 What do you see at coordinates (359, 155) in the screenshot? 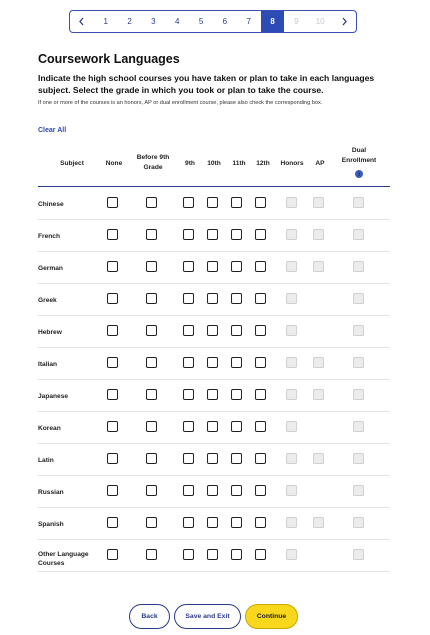
I see `header-dual-enrollment: Dual Enrollment` at bounding box center [359, 155].